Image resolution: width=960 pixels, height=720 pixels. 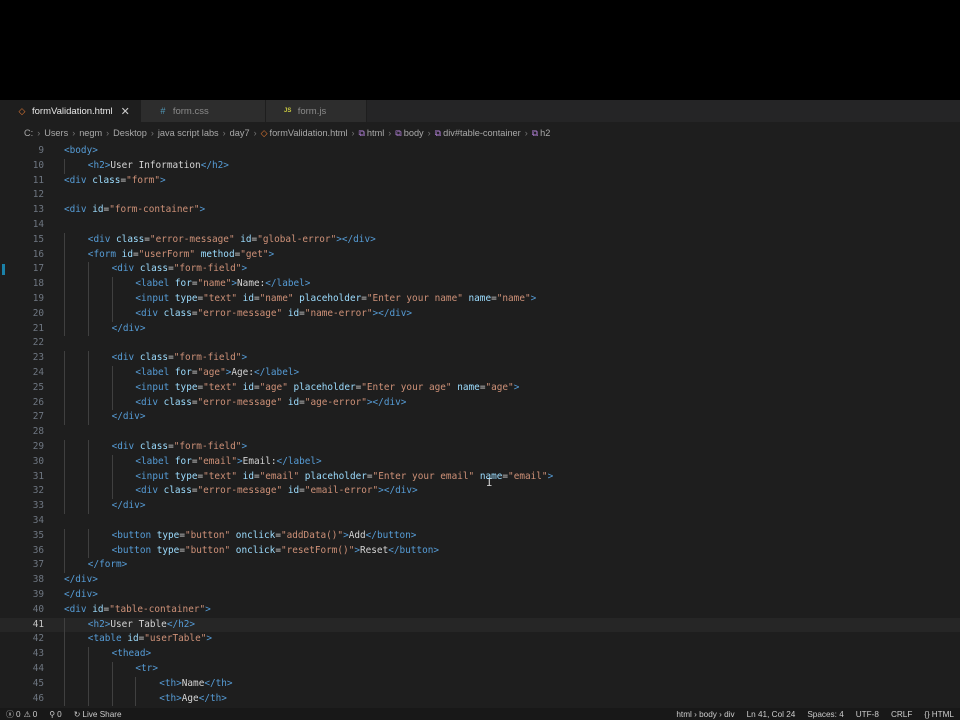 I want to click on breadcrumb-label: C:, so click(x=29, y=133).